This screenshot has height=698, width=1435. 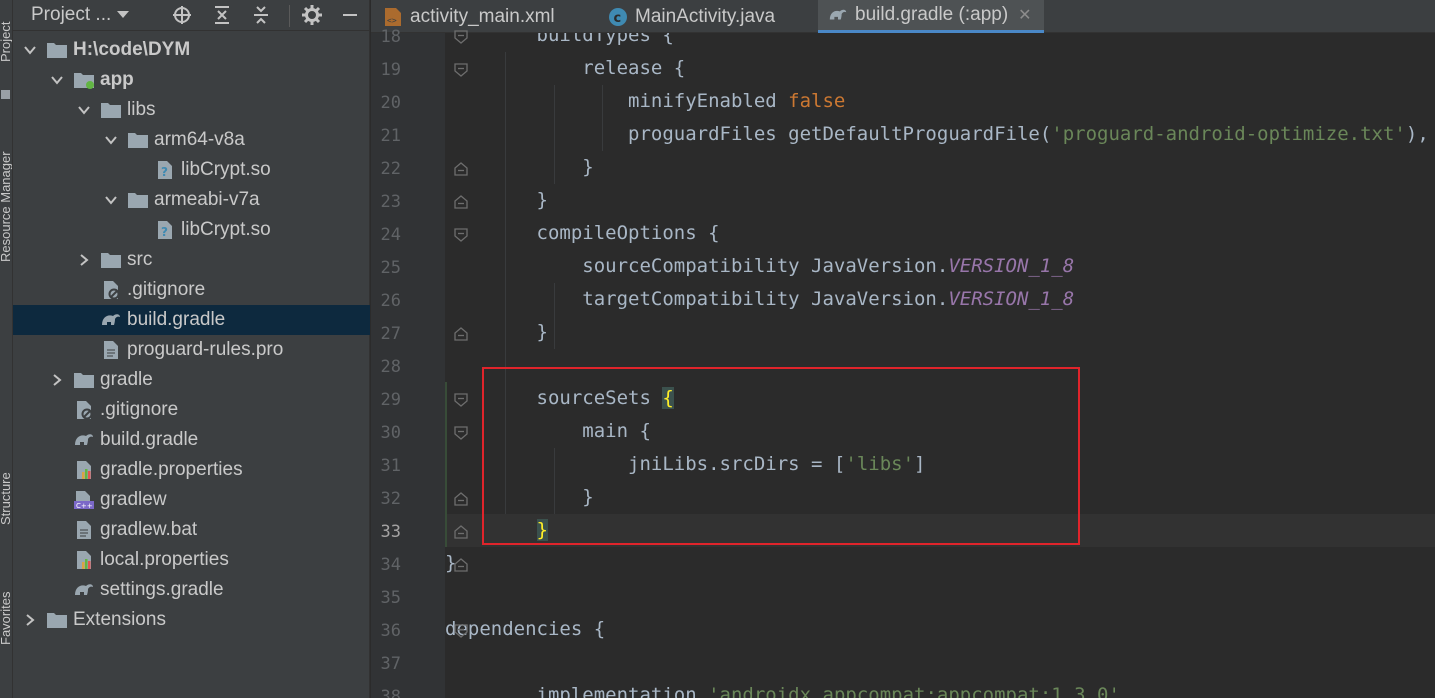 I want to click on tab-activity-main-xml: <> activity_main.xml, so click(x=469, y=16).